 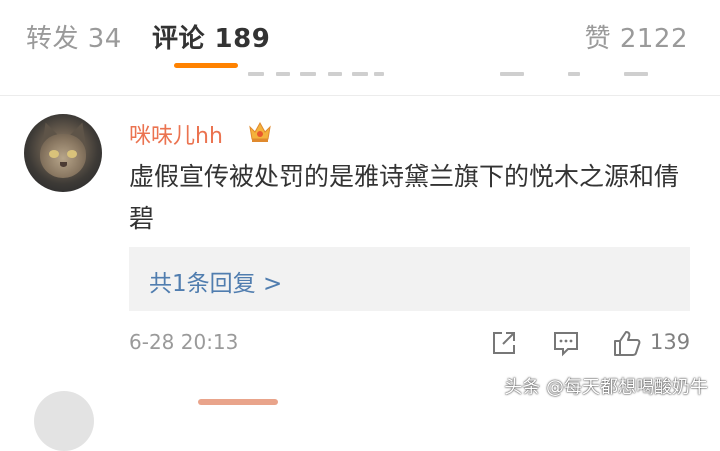 I want to click on thumbs-up-icon, so click(x=627, y=343).